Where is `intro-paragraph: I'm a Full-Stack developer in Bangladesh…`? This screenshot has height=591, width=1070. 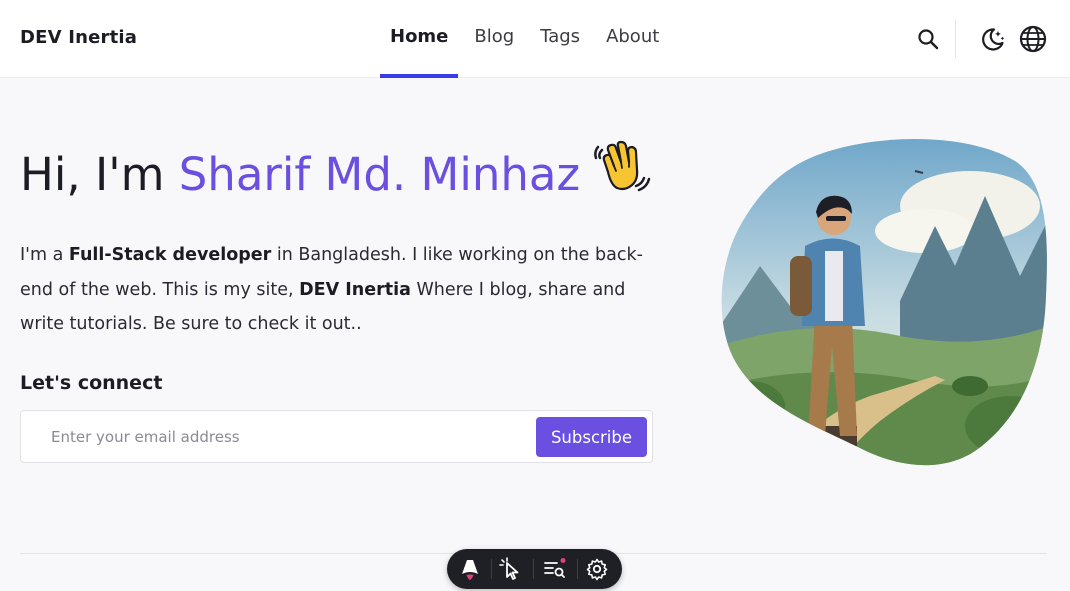
intro-paragraph: I'm a Full-Stack developer in Bangladesh… is located at coordinates (340, 290).